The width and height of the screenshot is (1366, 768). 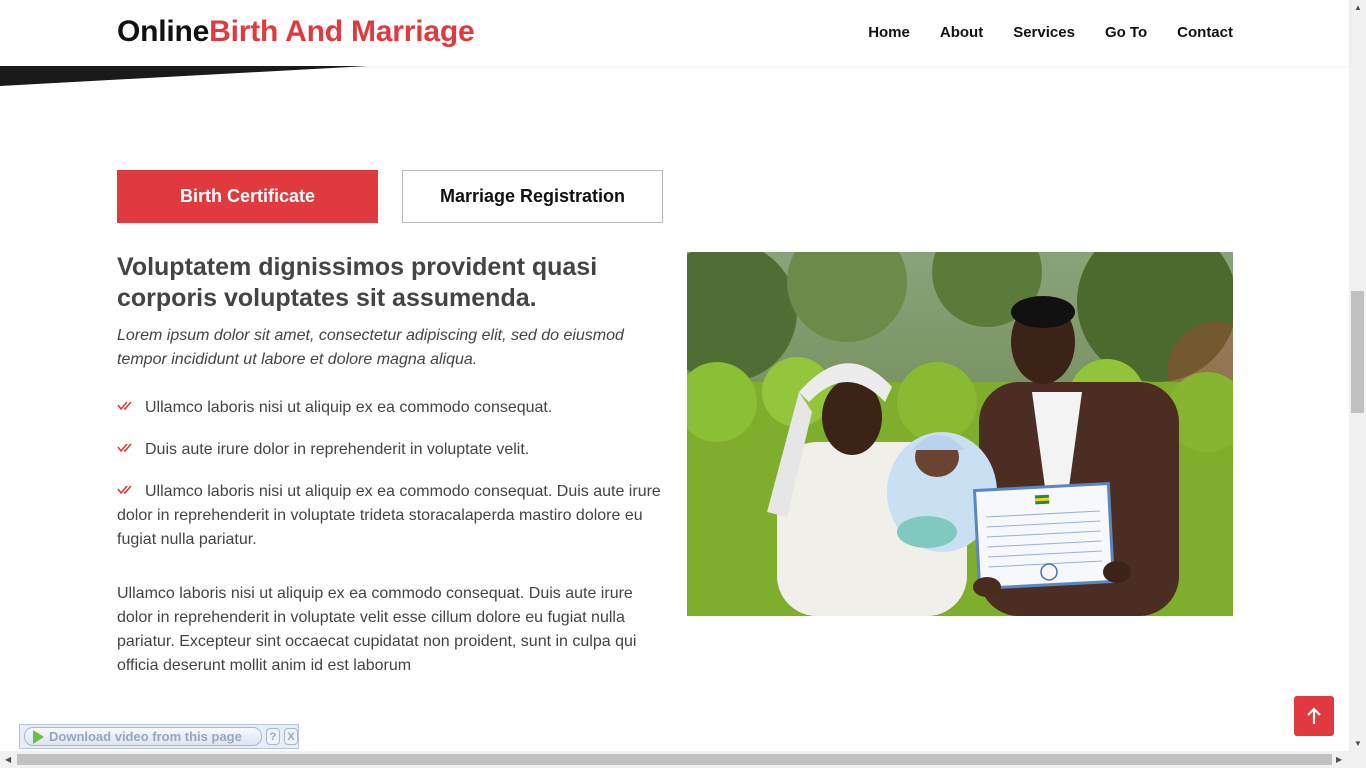 What do you see at coordinates (889, 32) in the screenshot?
I see `nav-home: Home` at bounding box center [889, 32].